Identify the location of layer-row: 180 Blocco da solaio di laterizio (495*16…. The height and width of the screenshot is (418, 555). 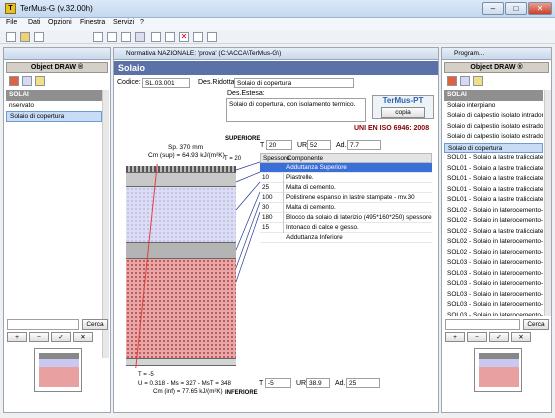
(346, 218).